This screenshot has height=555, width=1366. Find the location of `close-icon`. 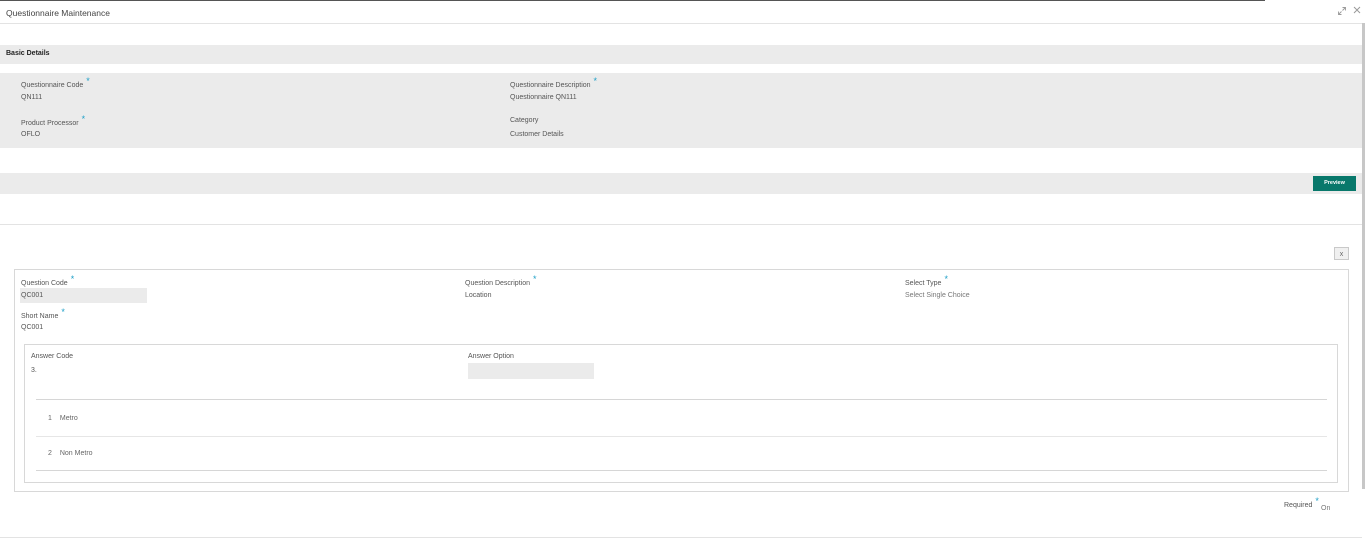

close-icon is located at coordinates (1357, 11).